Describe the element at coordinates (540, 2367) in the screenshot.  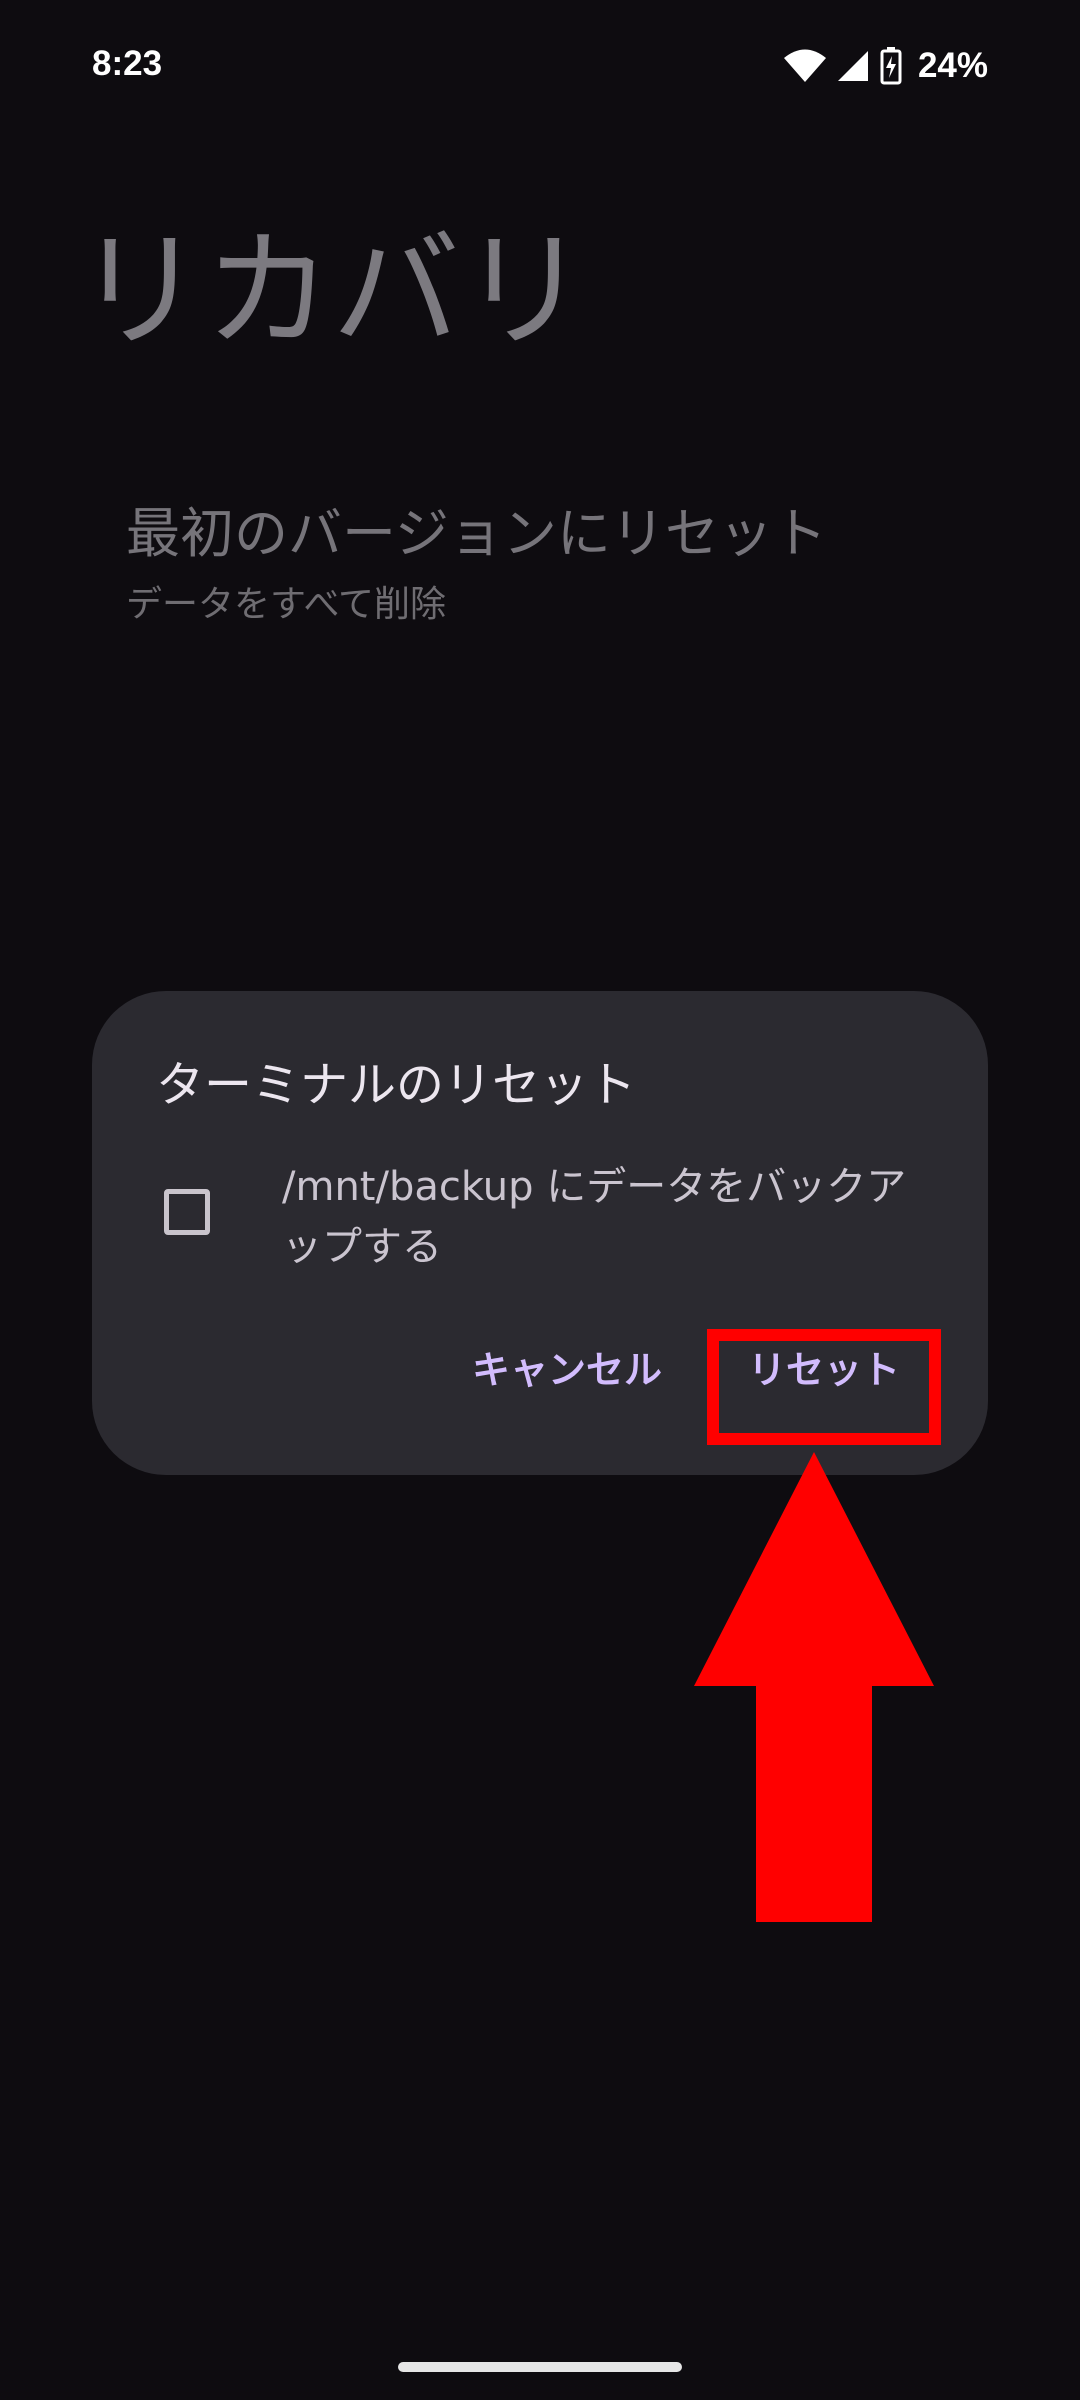
I see `home-indicator` at that location.